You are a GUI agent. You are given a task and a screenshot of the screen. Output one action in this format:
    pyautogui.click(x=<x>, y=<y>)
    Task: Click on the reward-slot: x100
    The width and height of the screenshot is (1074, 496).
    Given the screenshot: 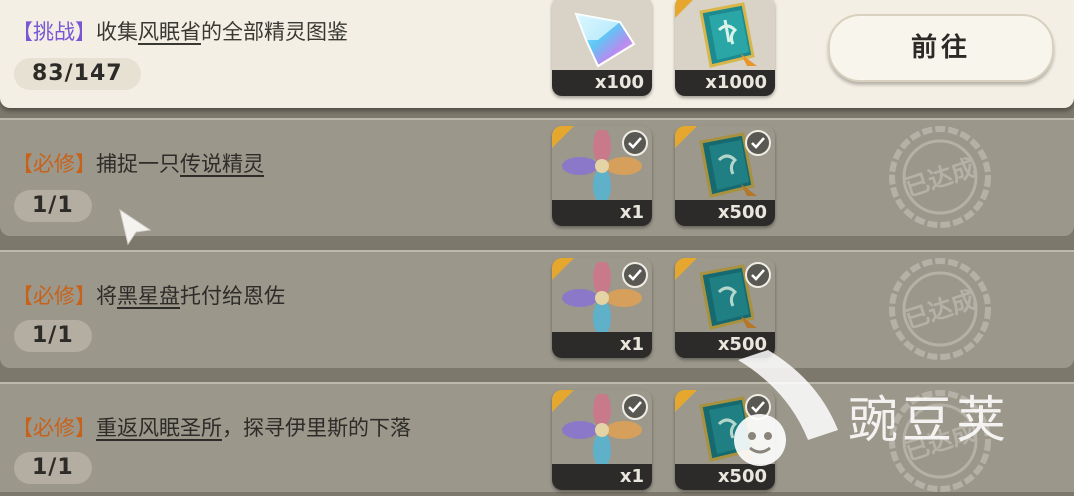 What is the action you would take?
    pyautogui.click(x=602, y=48)
    